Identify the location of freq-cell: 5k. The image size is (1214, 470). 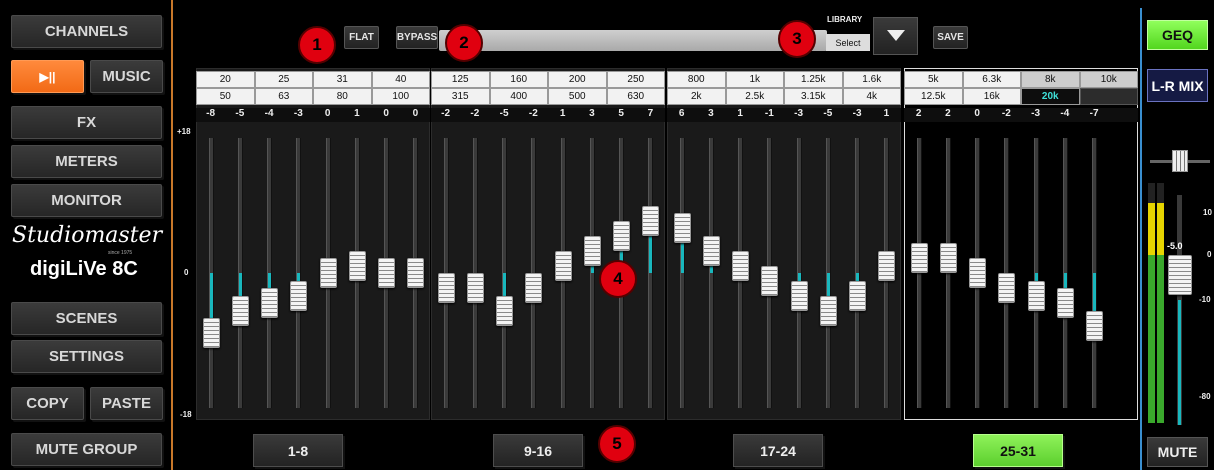
(933, 79).